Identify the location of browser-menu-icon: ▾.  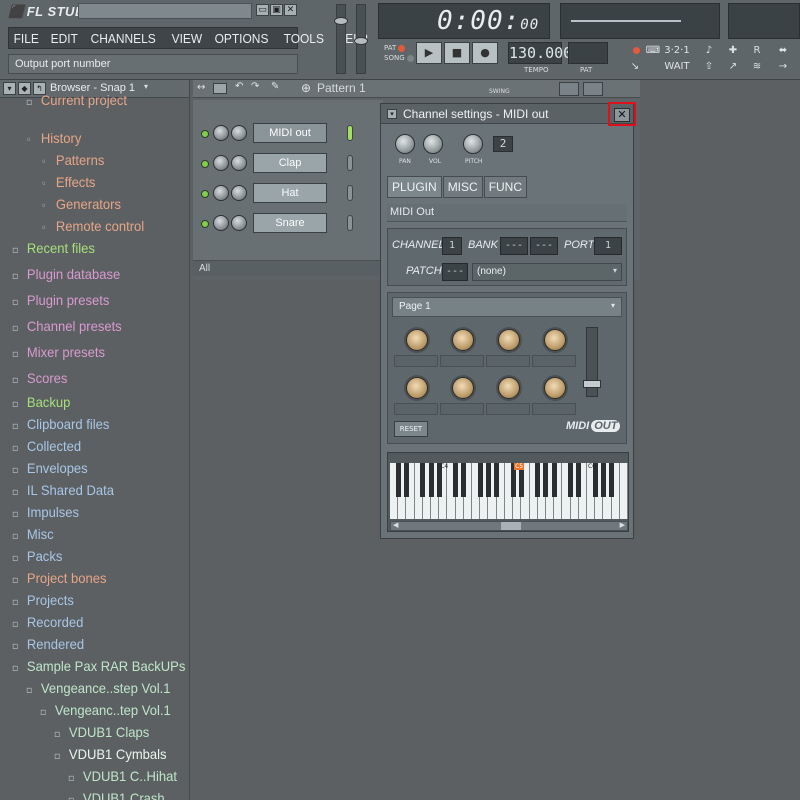
(9, 88).